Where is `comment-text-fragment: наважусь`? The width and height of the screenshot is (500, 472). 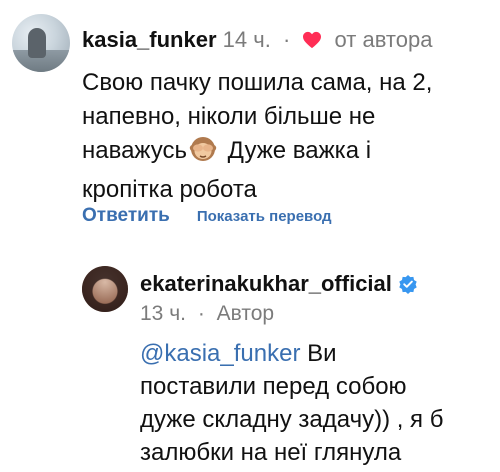 comment-text-fragment: наважусь is located at coordinates (134, 150).